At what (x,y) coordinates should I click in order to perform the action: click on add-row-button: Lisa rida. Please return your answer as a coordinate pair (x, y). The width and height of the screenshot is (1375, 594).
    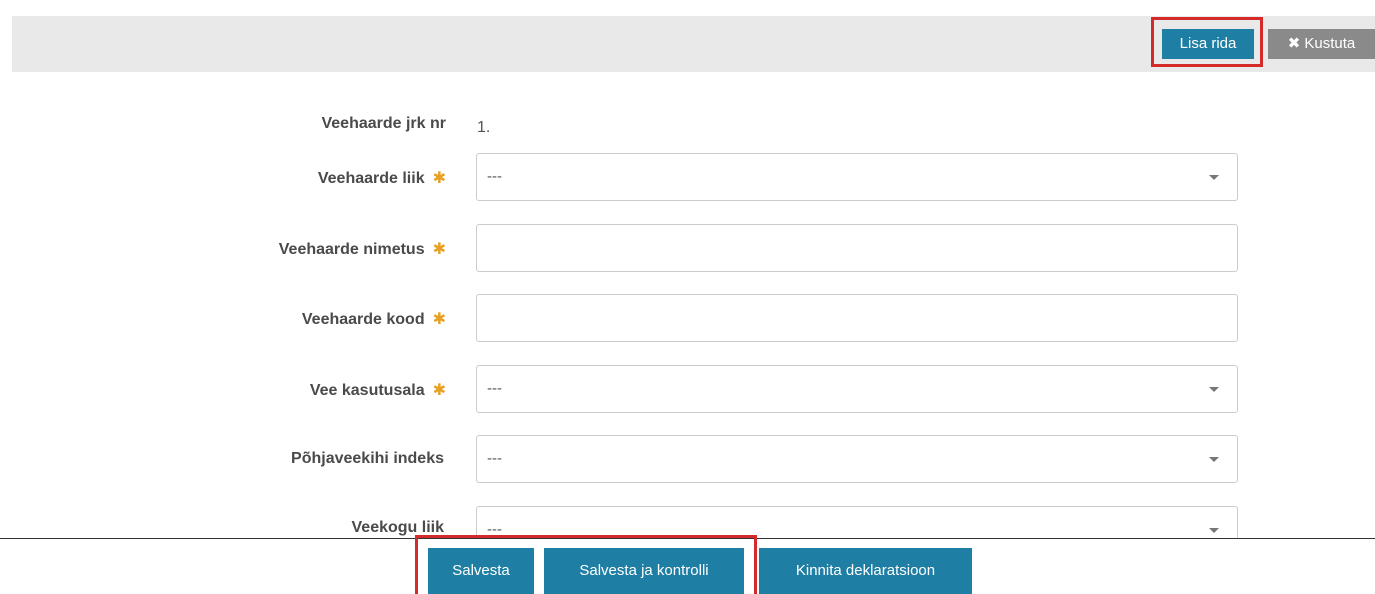
    Looking at the image, I should click on (1208, 44).